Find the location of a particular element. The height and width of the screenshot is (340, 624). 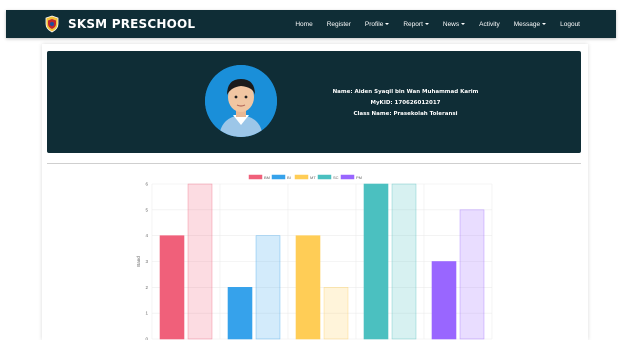

y-tick-label: 5 is located at coordinates (146, 209).